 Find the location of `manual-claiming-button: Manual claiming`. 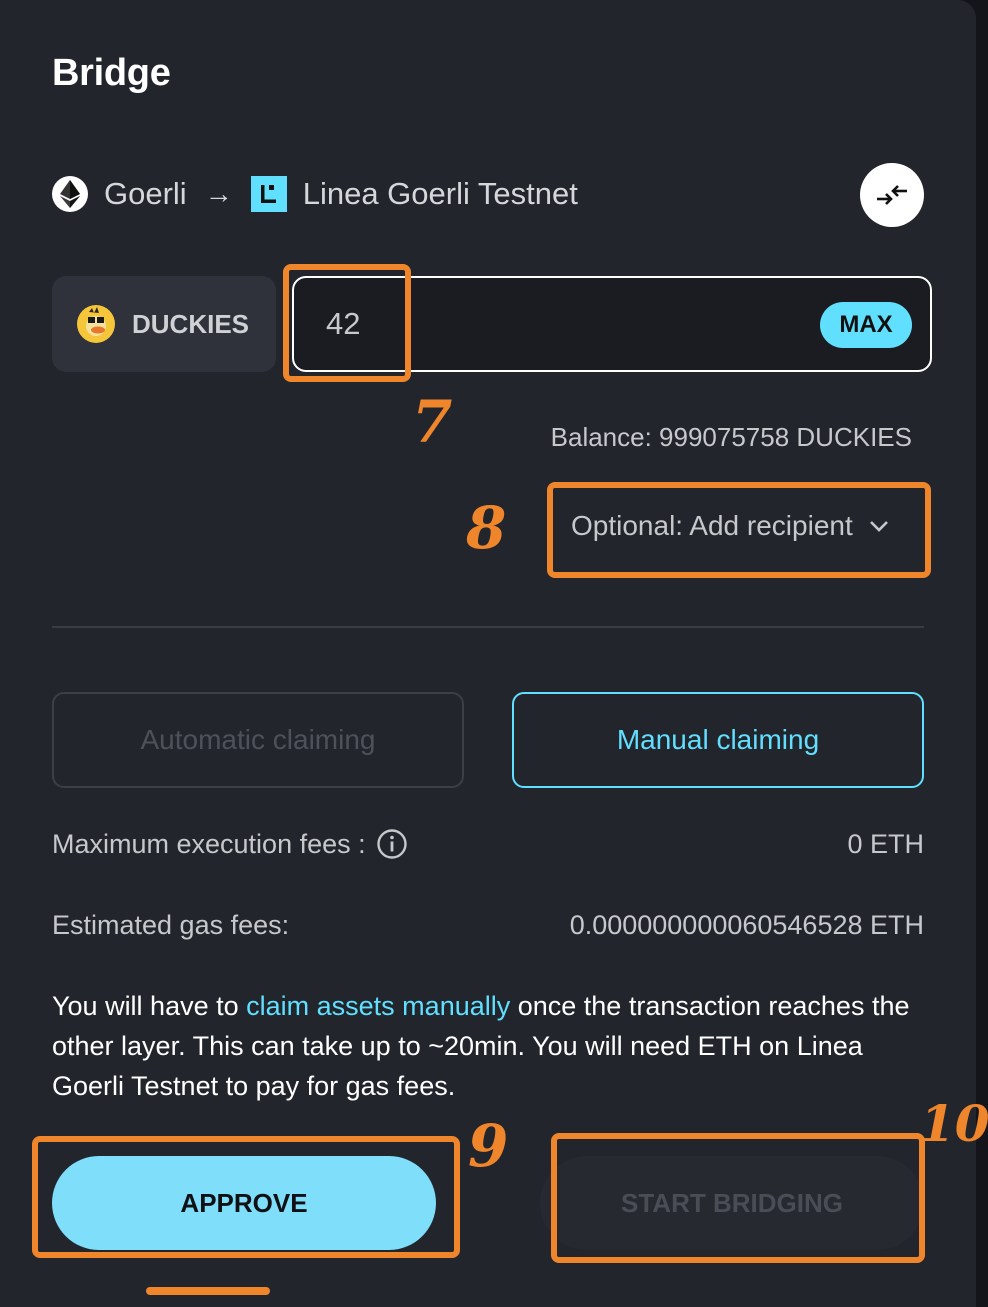

manual-claiming-button: Manual claiming is located at coordinates (718, 740).